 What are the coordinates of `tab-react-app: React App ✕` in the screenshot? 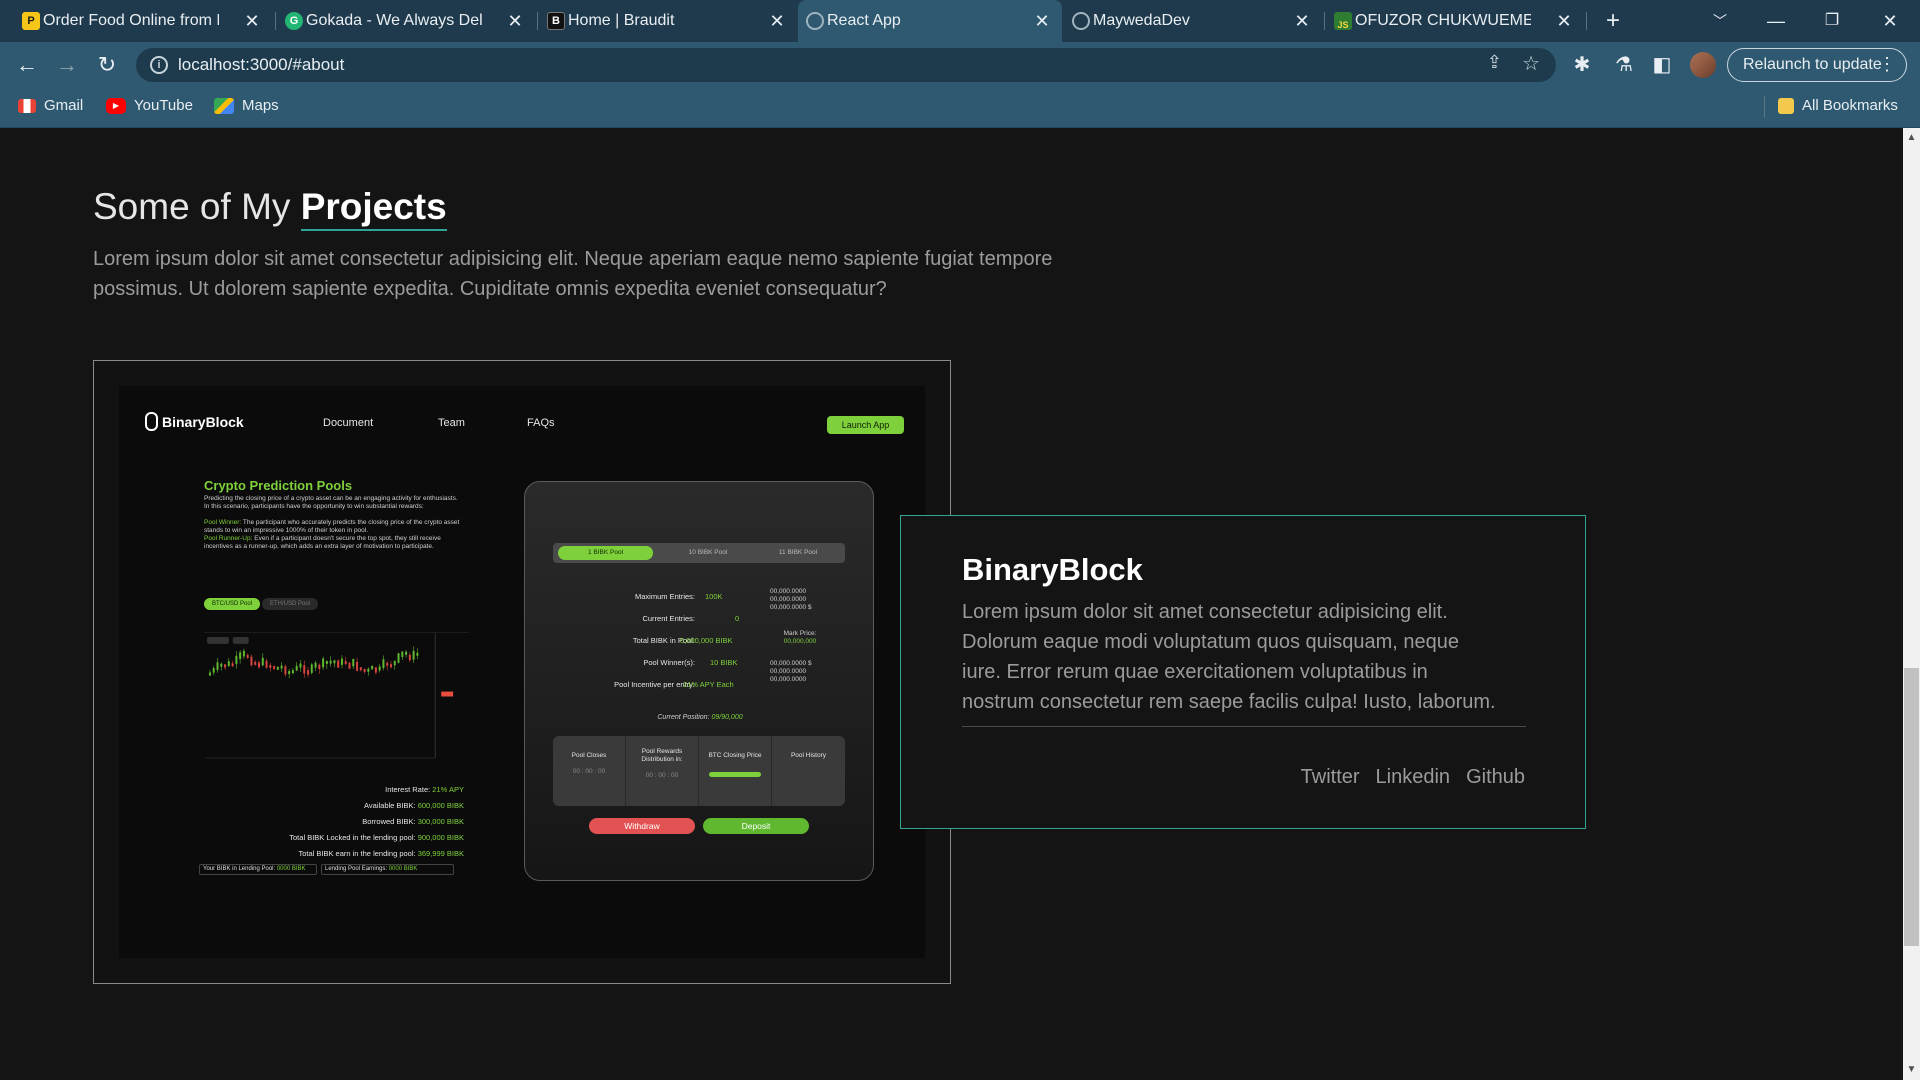 It's located at (930, 21).